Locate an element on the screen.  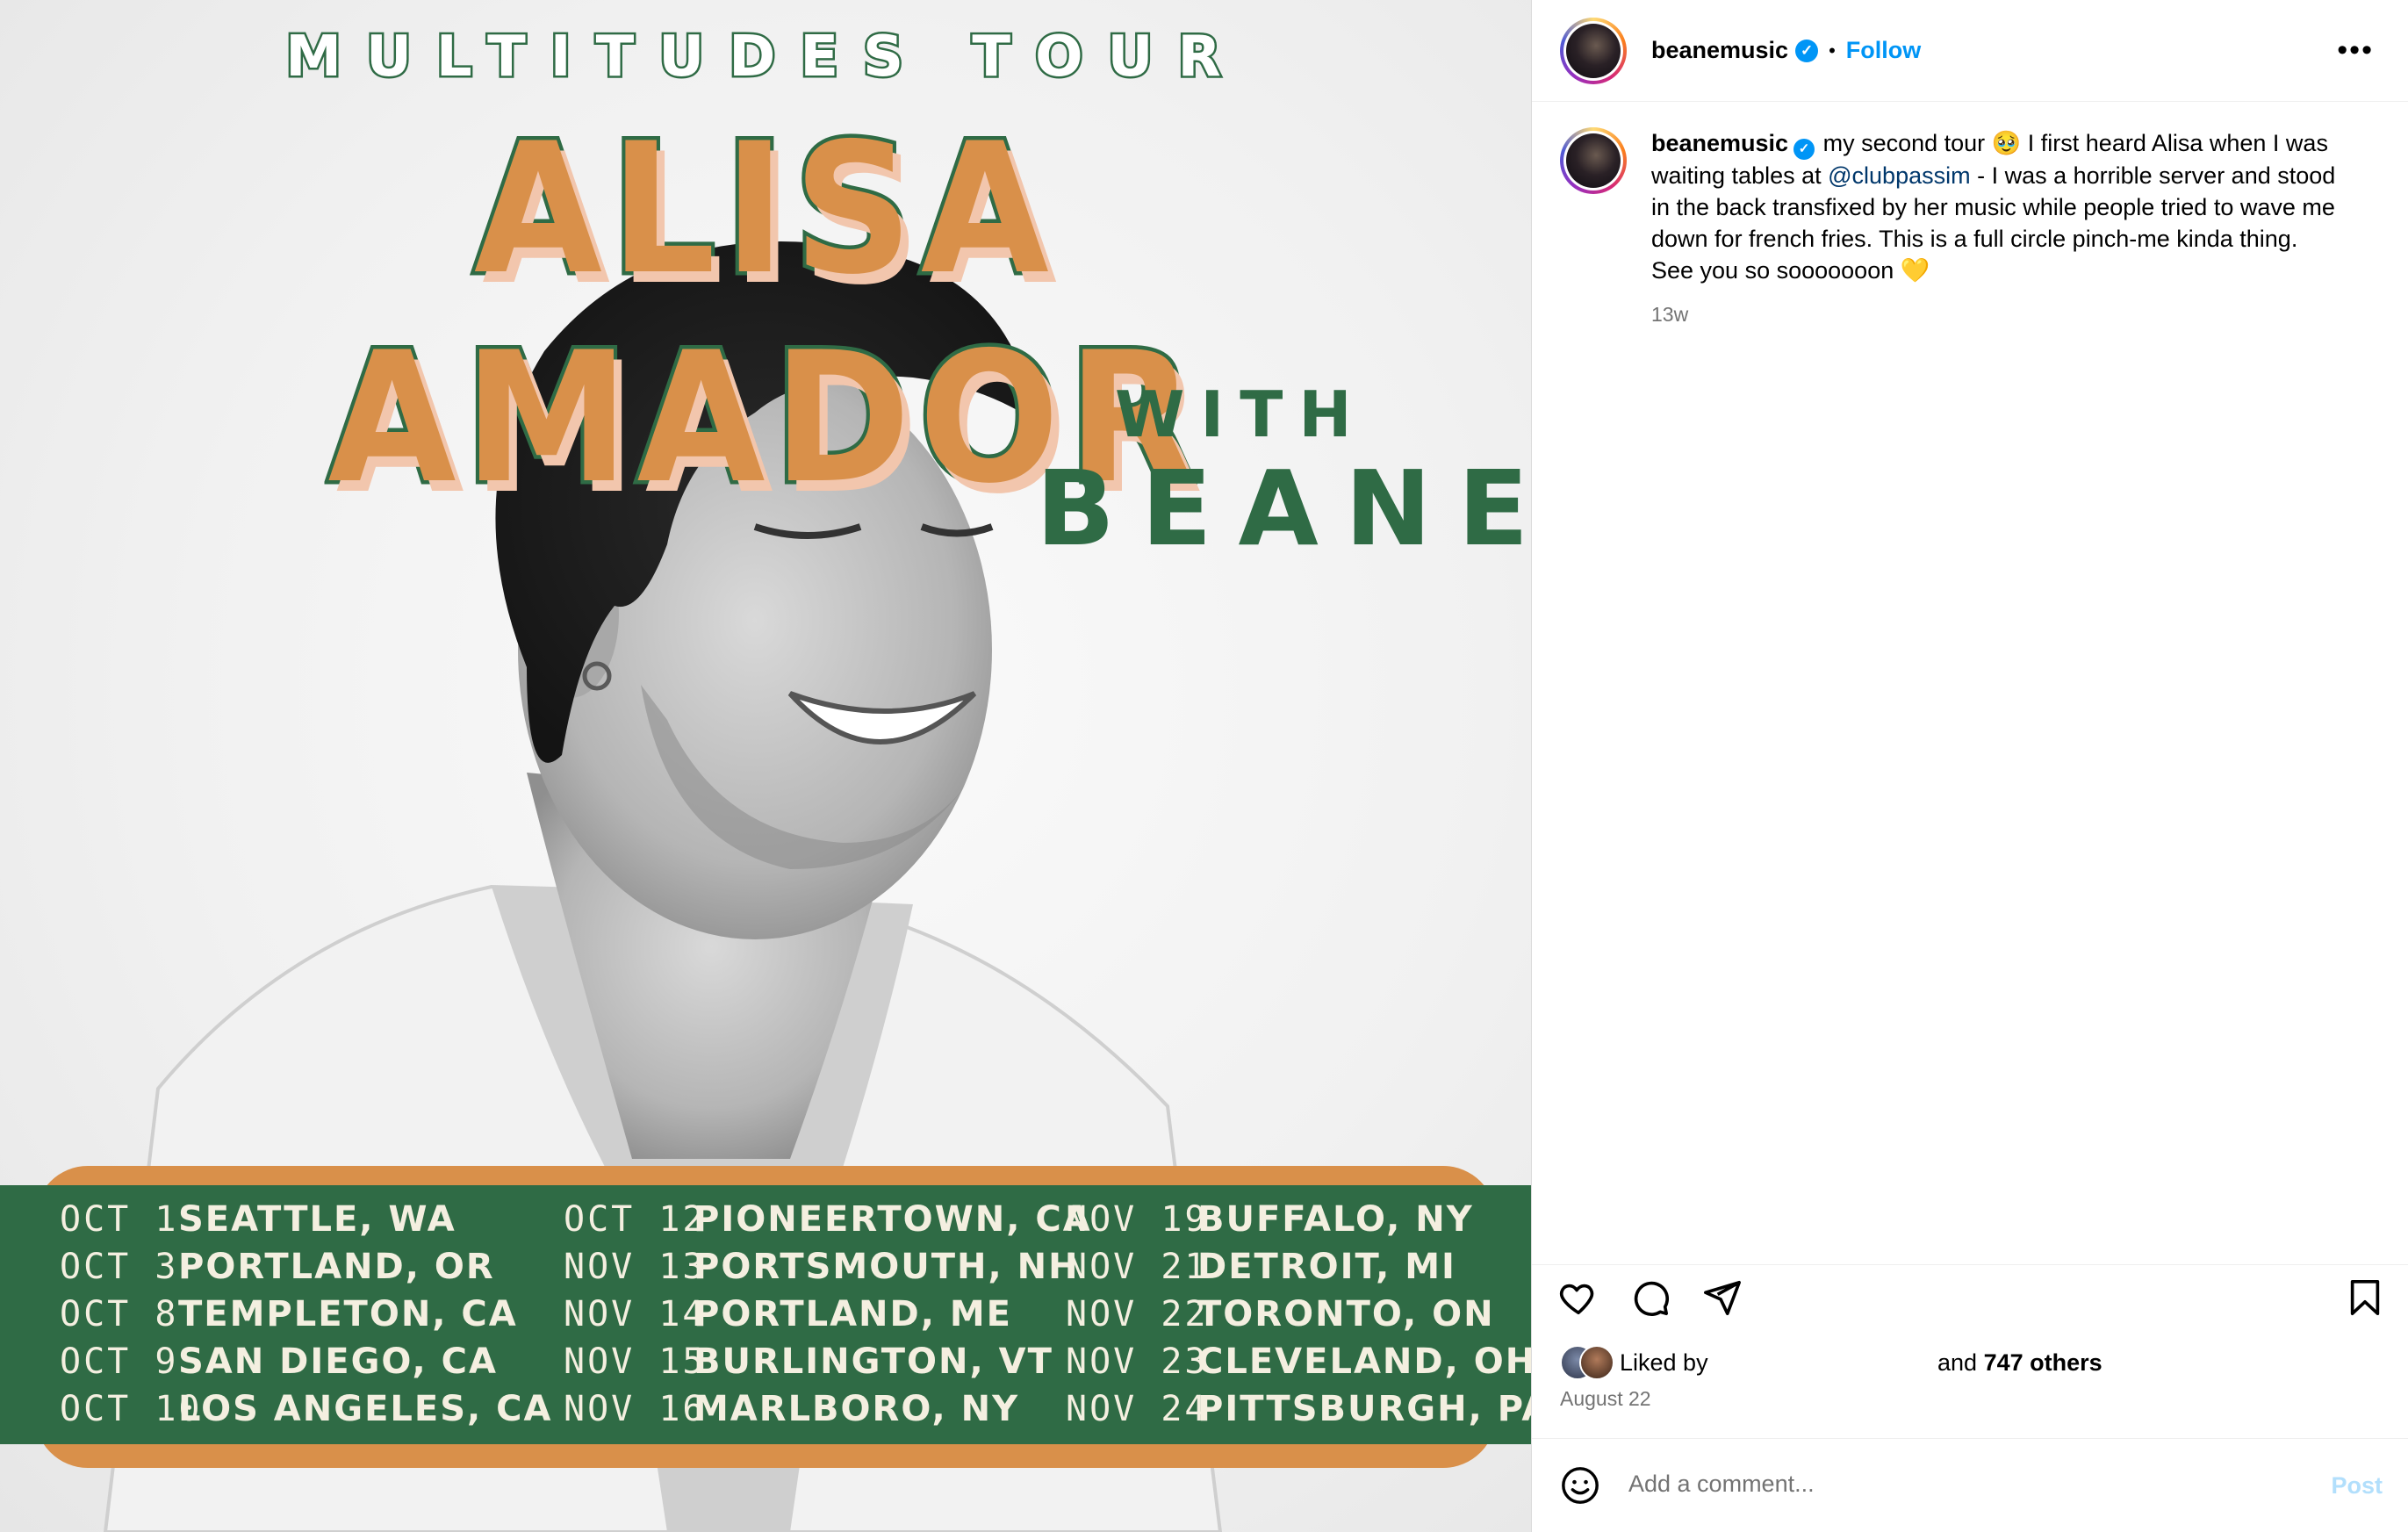
tour-date-row: NOV 24 PITTSBURGH, PA is located at coordinates (1298, 1409).